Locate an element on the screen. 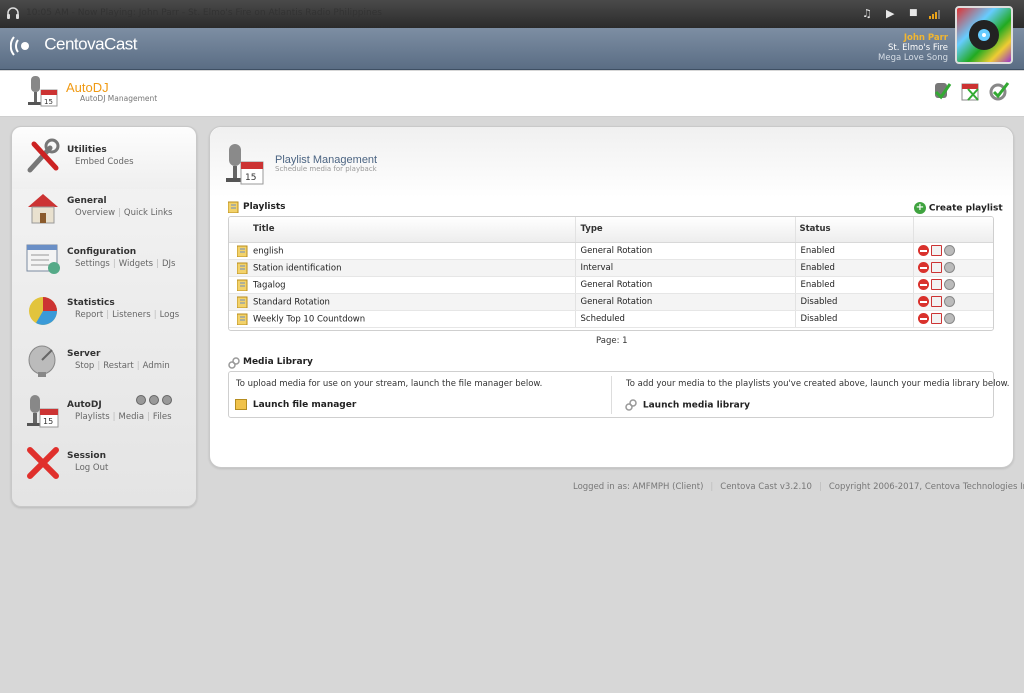  column-status: Status is located at coordinates (853, 230).